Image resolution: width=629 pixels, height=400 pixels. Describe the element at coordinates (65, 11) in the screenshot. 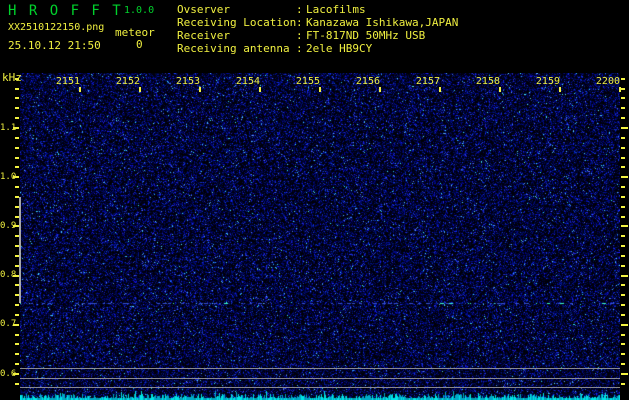

I see `app-title: H R O F F T` at that location.